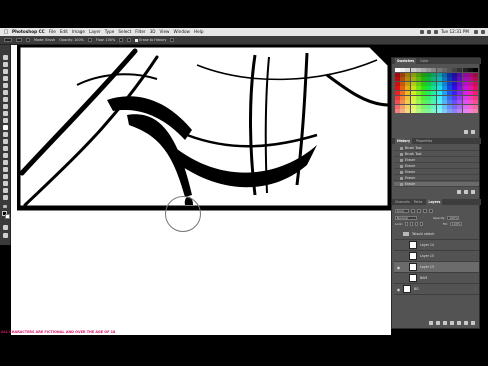  What do you see at coordinates (140, 32) in the screenshot?
I see `menu-filter: Filter` at bounding box center [140, 32].